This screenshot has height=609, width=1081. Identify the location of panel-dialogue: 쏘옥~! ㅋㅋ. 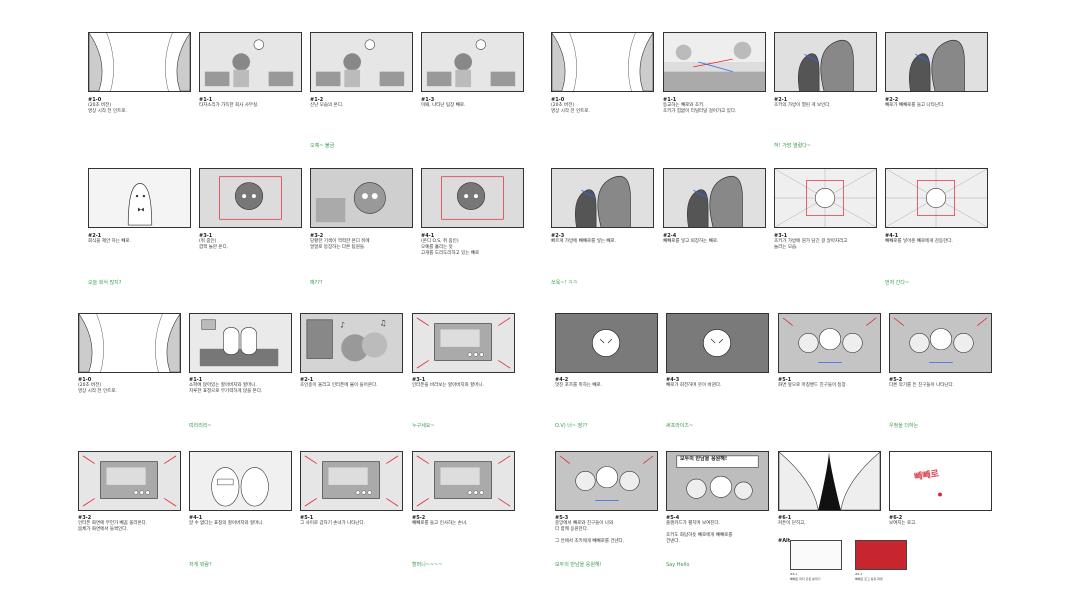
(564, 283).